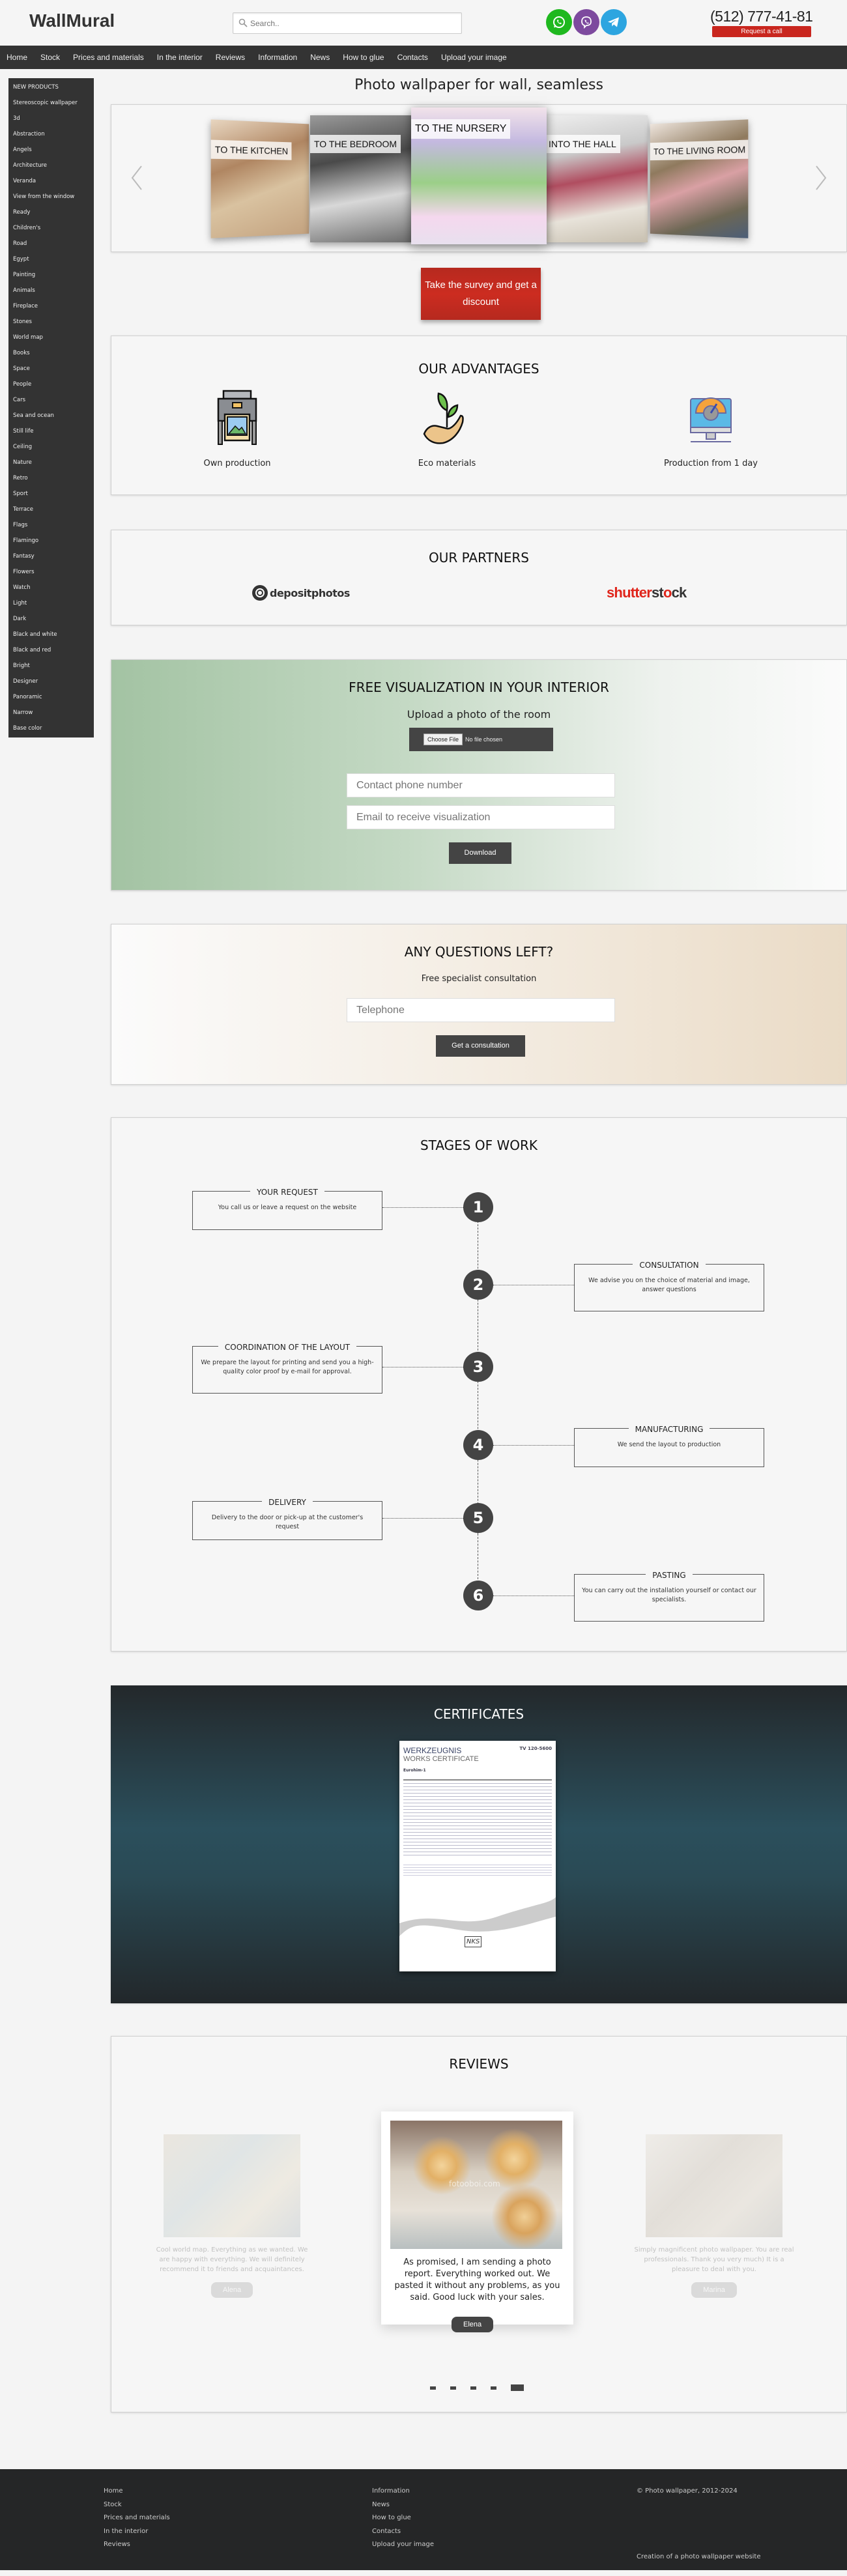  Describe the element at coordinates (51, 415) in the screenshot. I see `sidebar-item: Sea and ocean` at that location.